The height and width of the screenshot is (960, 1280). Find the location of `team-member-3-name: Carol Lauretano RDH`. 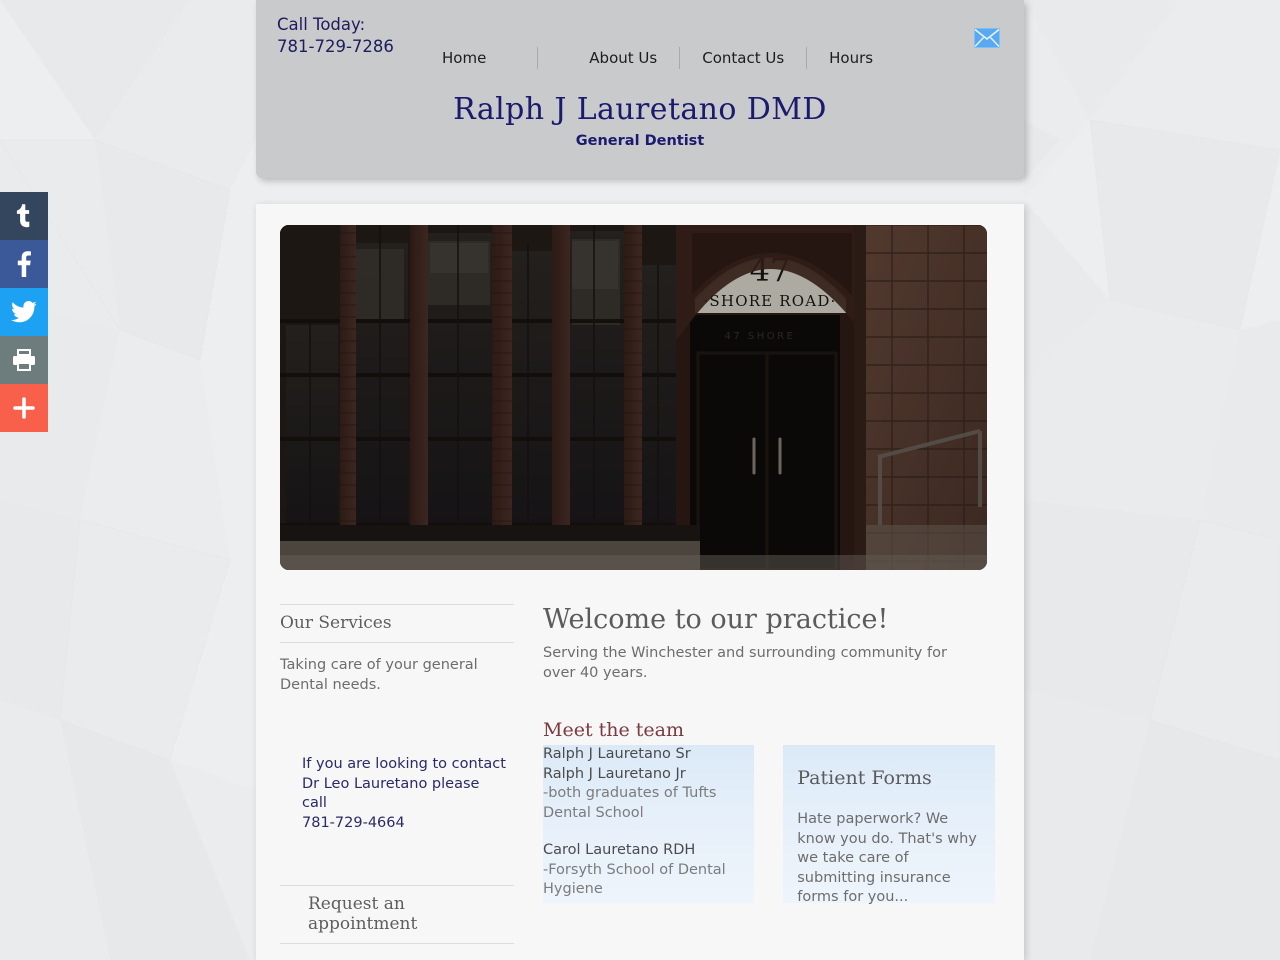

team-member-3-name: Carol Lauretano RDH is located at coordinates (619, 850).